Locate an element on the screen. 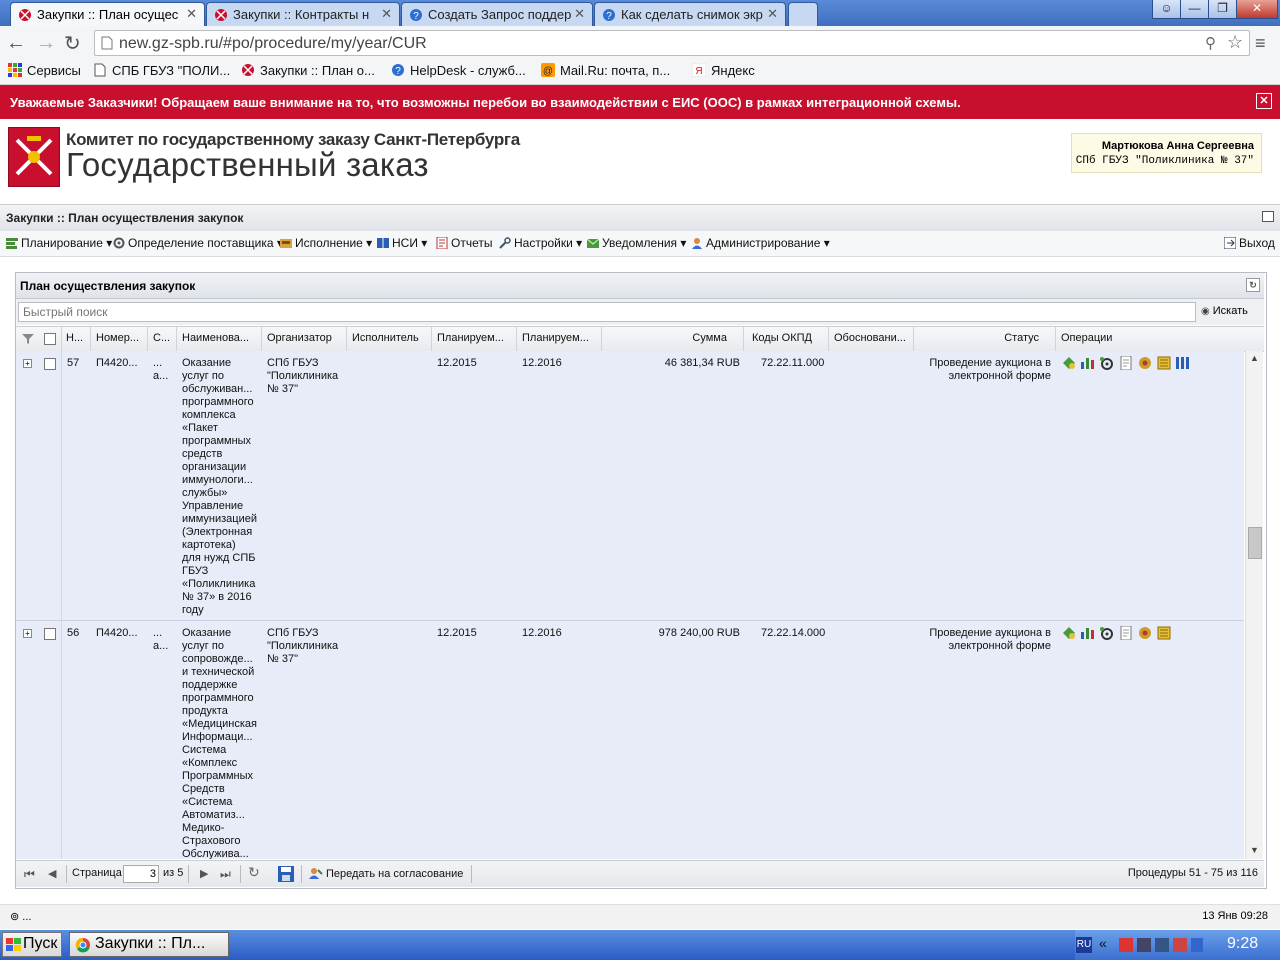  back-icon: ← is located at coordinates (16, 43).